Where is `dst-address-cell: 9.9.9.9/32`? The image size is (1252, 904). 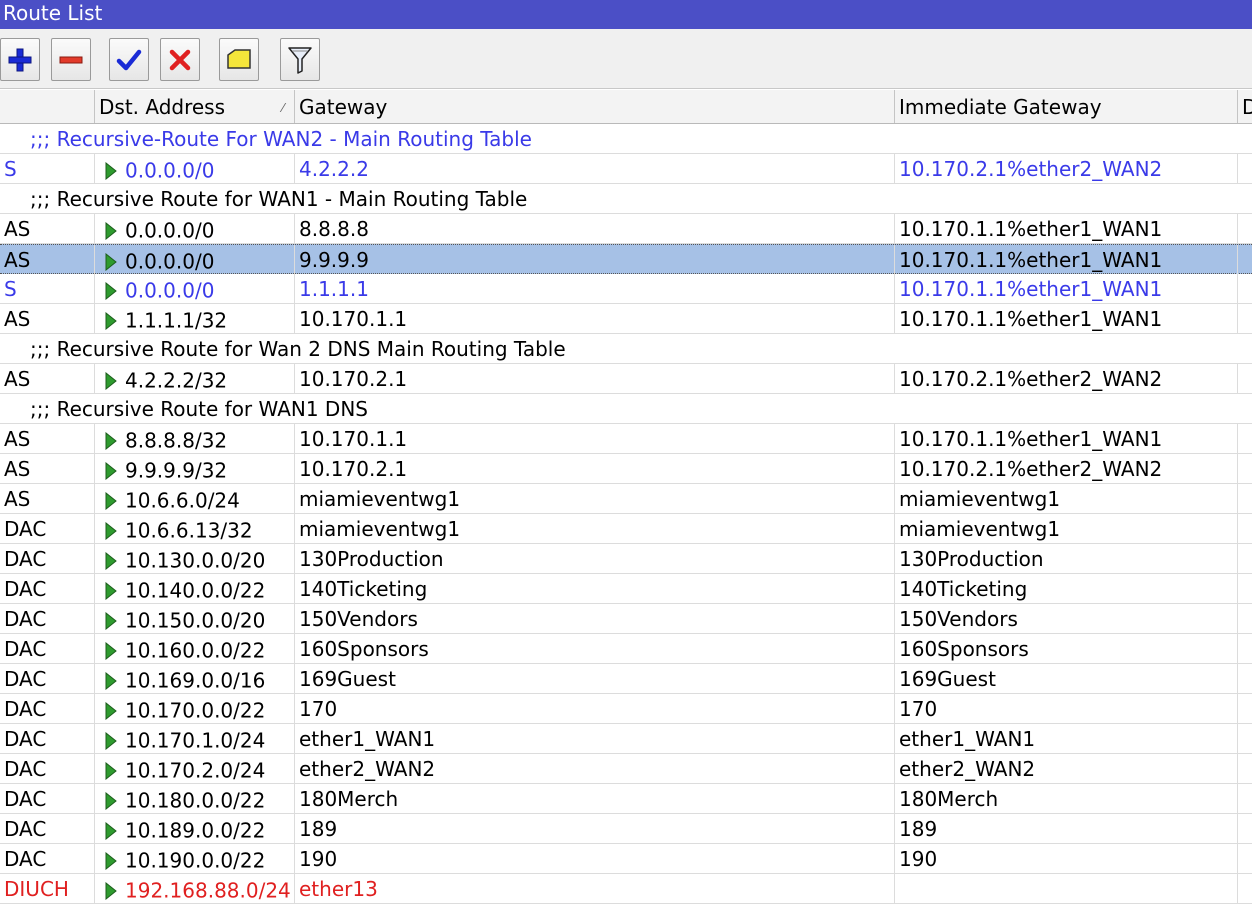
dst-address-cell: 9.9.9.9/32 is located at coordinates (195, 468).